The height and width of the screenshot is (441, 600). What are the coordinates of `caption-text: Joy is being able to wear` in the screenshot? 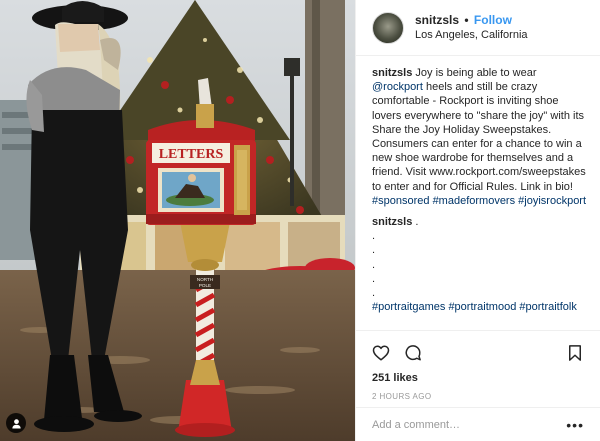 It's located at (476, 73).